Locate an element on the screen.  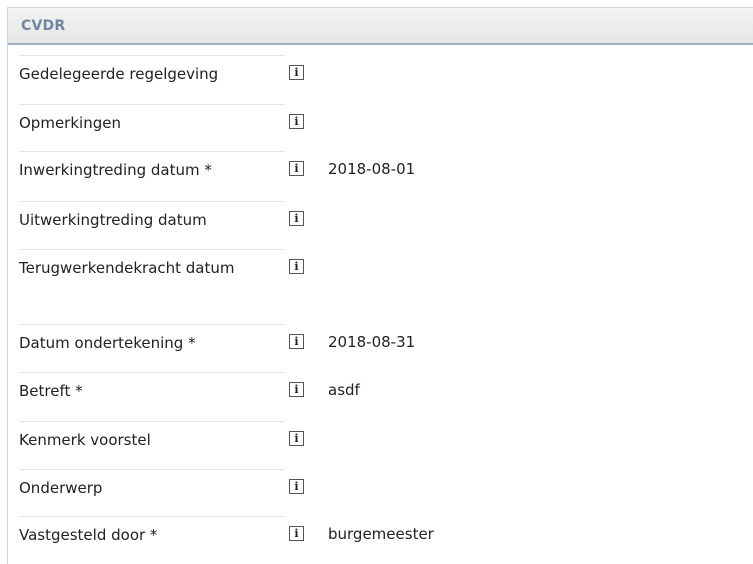
field-label: Gedelegeerde regelgeving is located at coordinates (152, 70).